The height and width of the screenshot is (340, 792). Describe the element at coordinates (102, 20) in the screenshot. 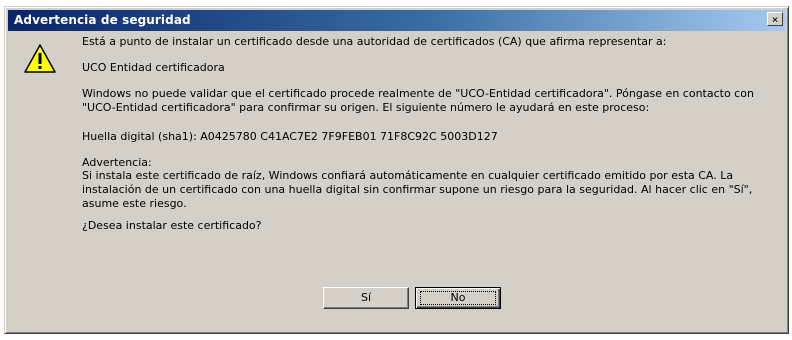

I see `dialog-title: Advertencia de seguridad` at that location.